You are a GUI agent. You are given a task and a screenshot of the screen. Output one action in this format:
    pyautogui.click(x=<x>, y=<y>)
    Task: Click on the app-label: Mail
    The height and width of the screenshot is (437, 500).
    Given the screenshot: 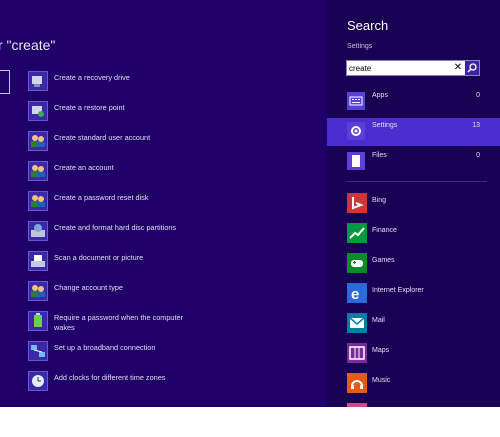 What is the action you would take?
    pyautogui.click(x=378, y=320)
    